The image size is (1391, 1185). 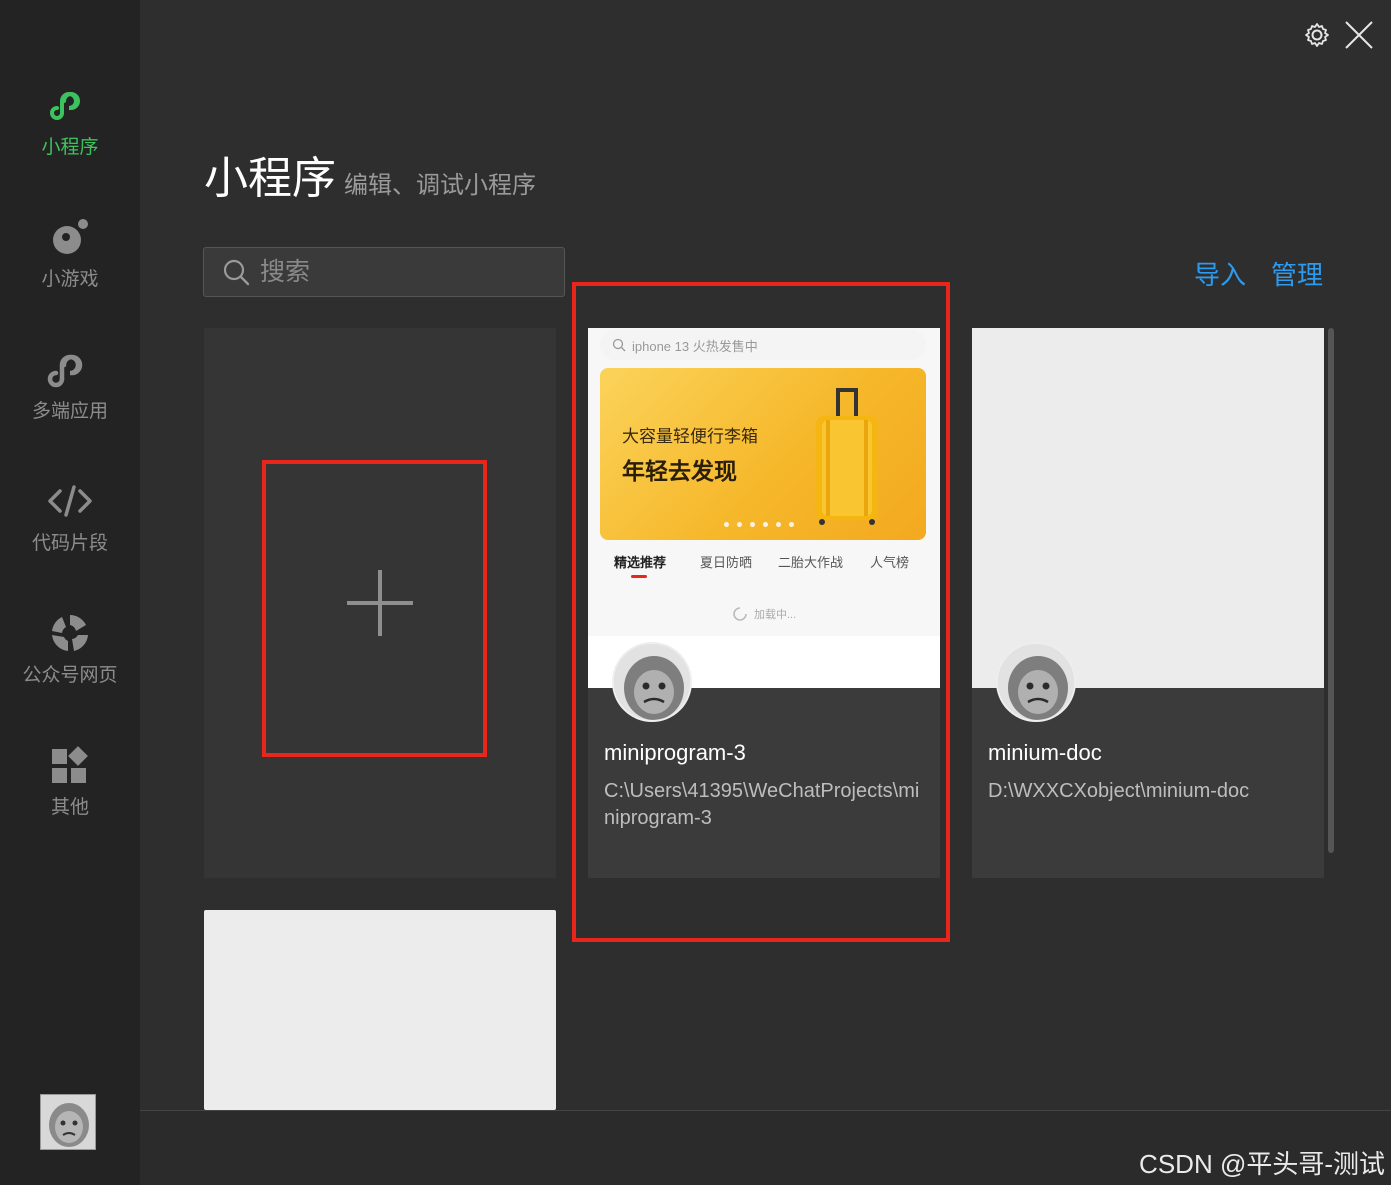 What do you see at coordinates (1331, 590) in the screenshot?
I see `scrollbar` at bounding box center [1331, 590].